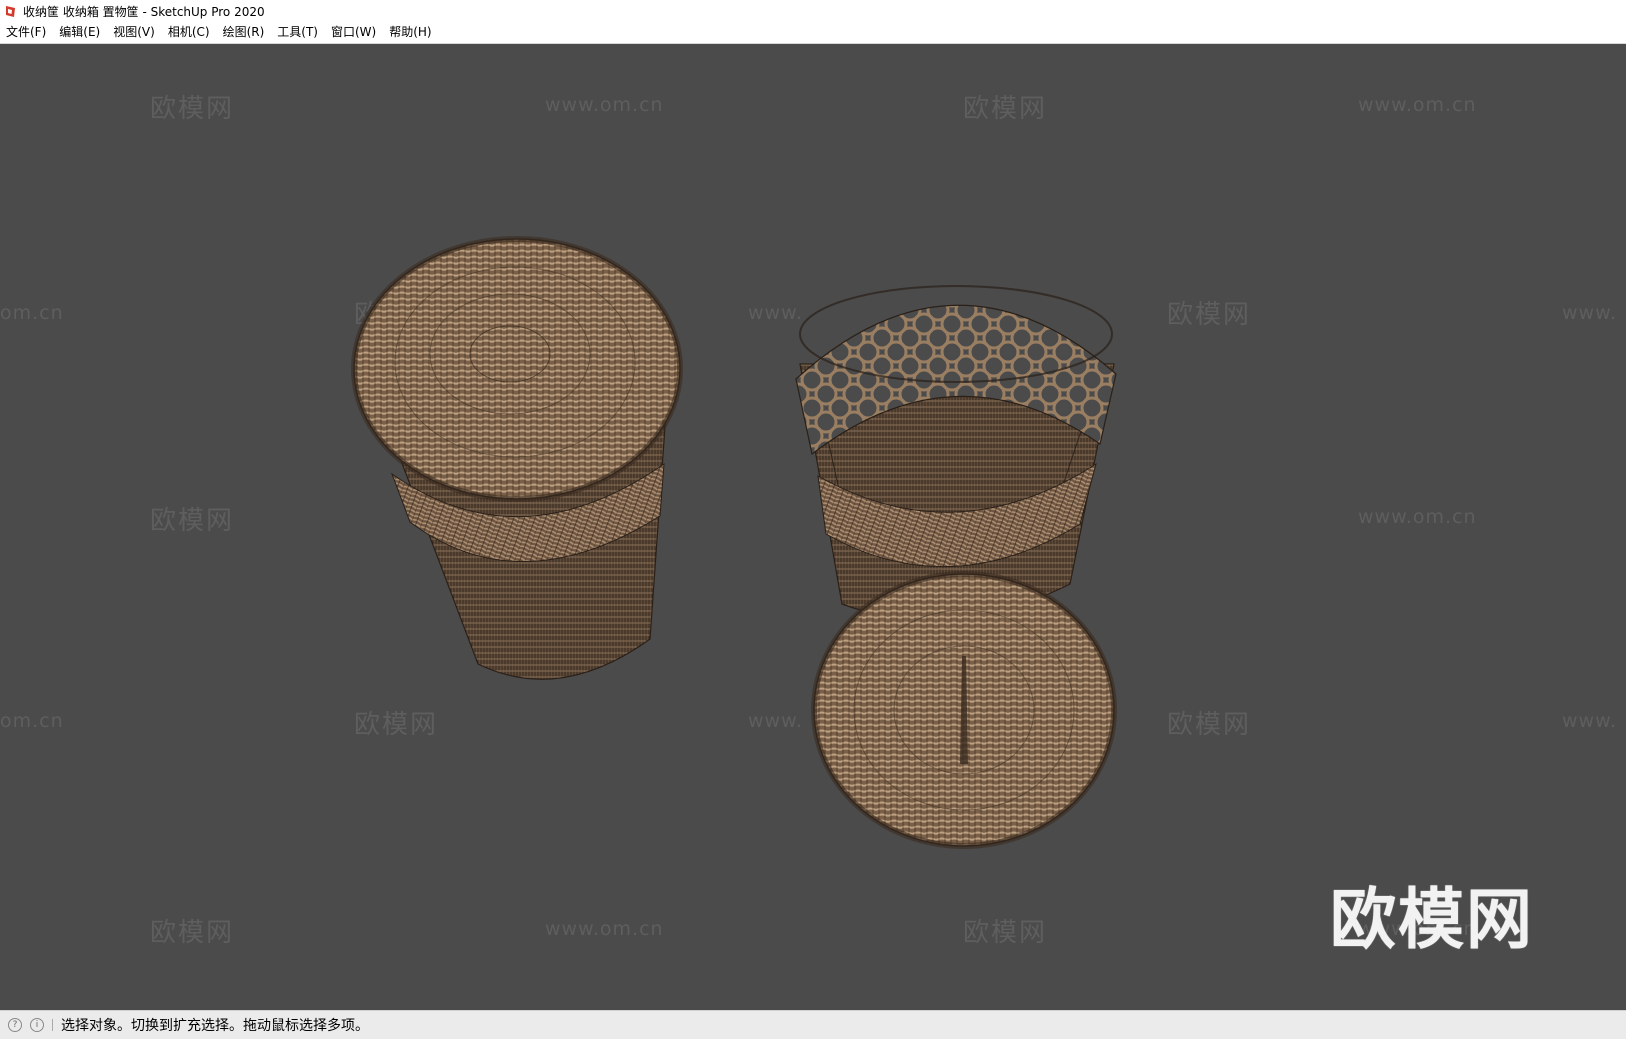 The image size is (1626, 1039). Describe the element at coordinates (134, 32) in the screenshot. I see `menu-view: 视图(V)` at that location.